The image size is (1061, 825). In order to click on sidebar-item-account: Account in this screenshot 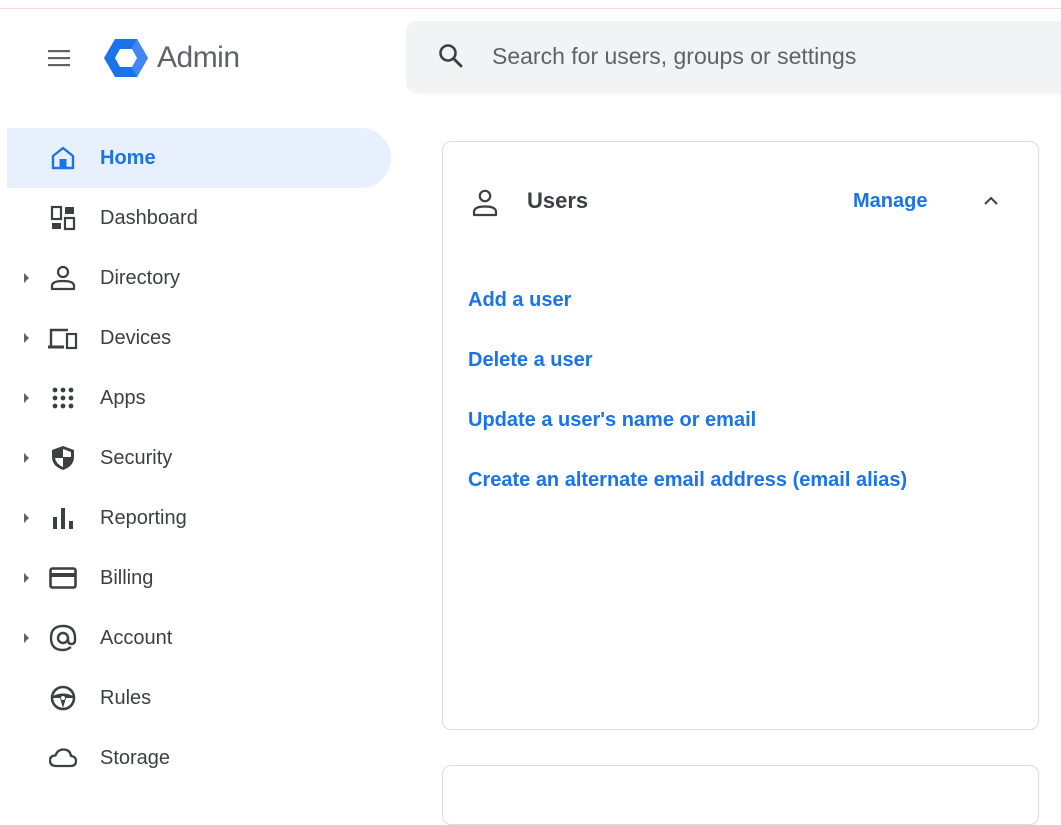, I will do `click(199, 638)`.